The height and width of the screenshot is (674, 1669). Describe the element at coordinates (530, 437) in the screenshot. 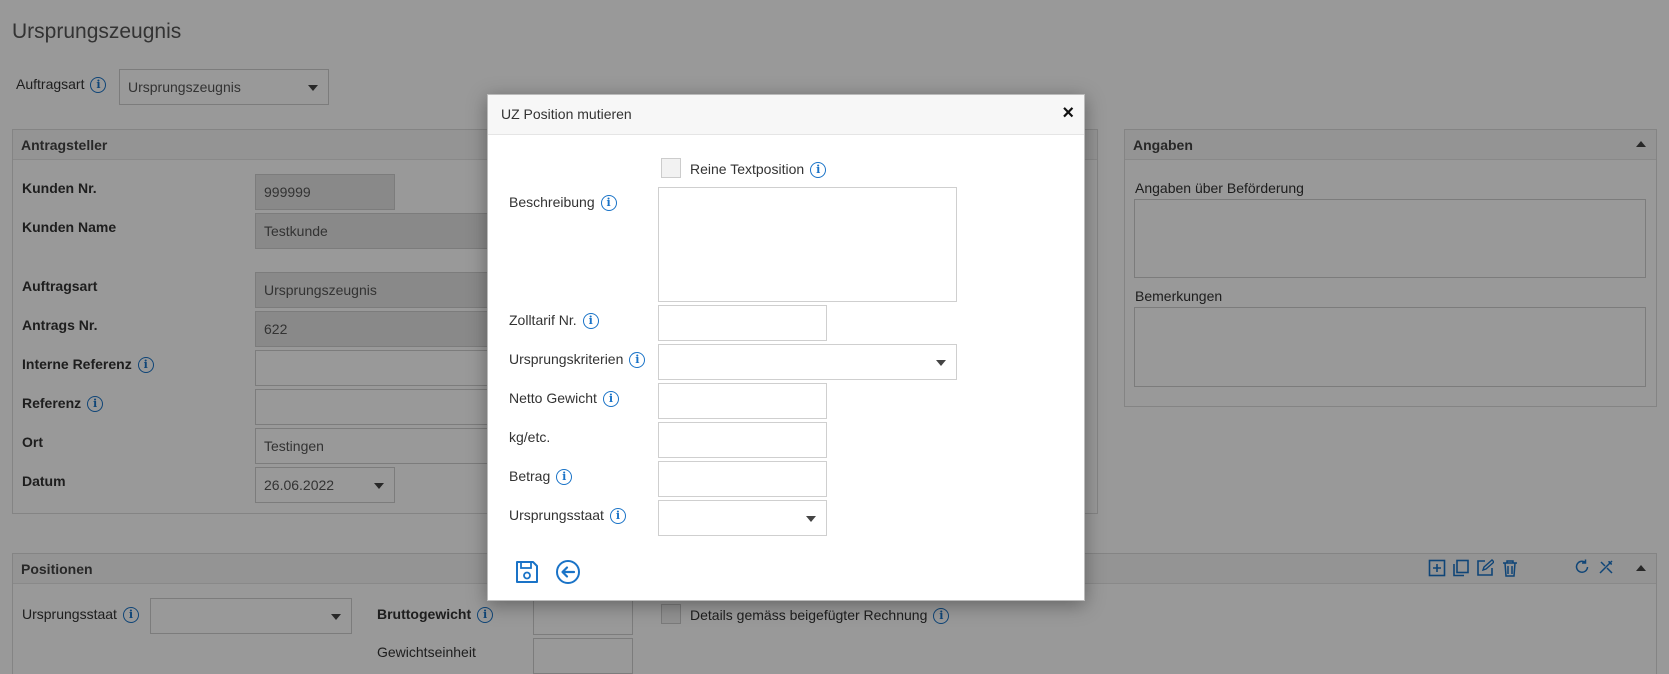

I see `kg-label: kg/etc.` at that location.